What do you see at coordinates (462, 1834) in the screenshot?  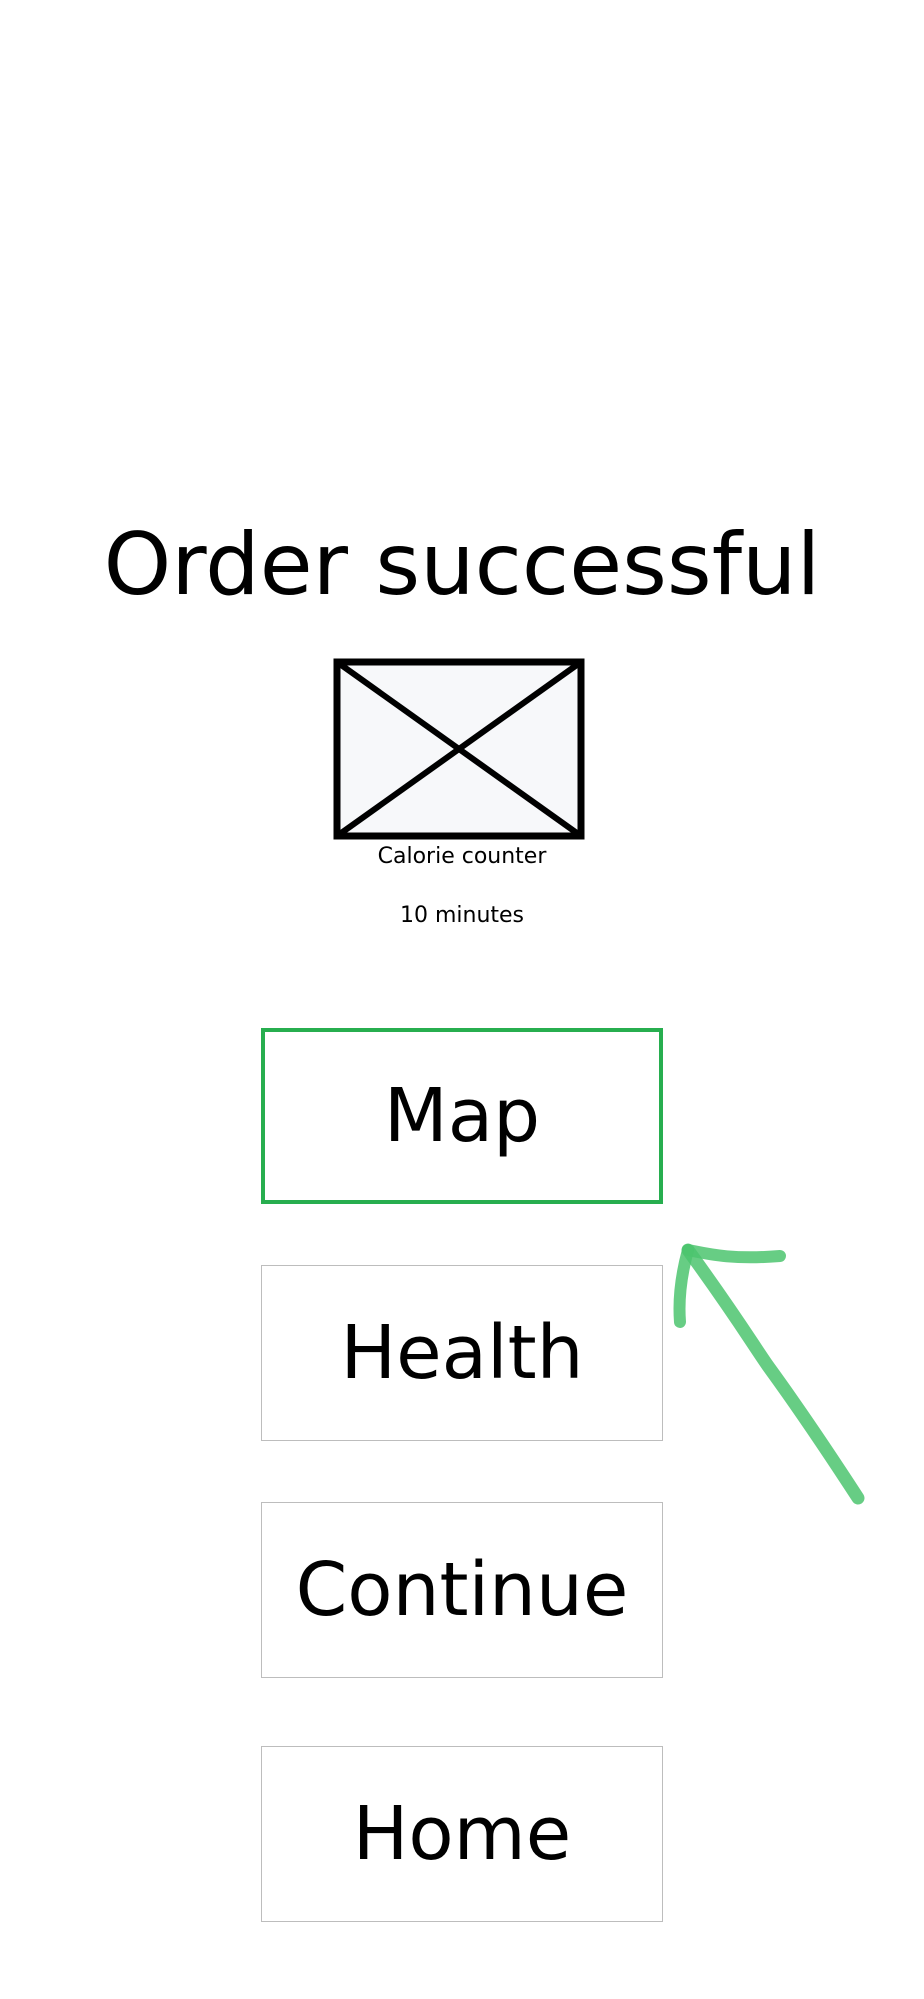 I see `home-button: Home` at bounding box center [462, 1834].